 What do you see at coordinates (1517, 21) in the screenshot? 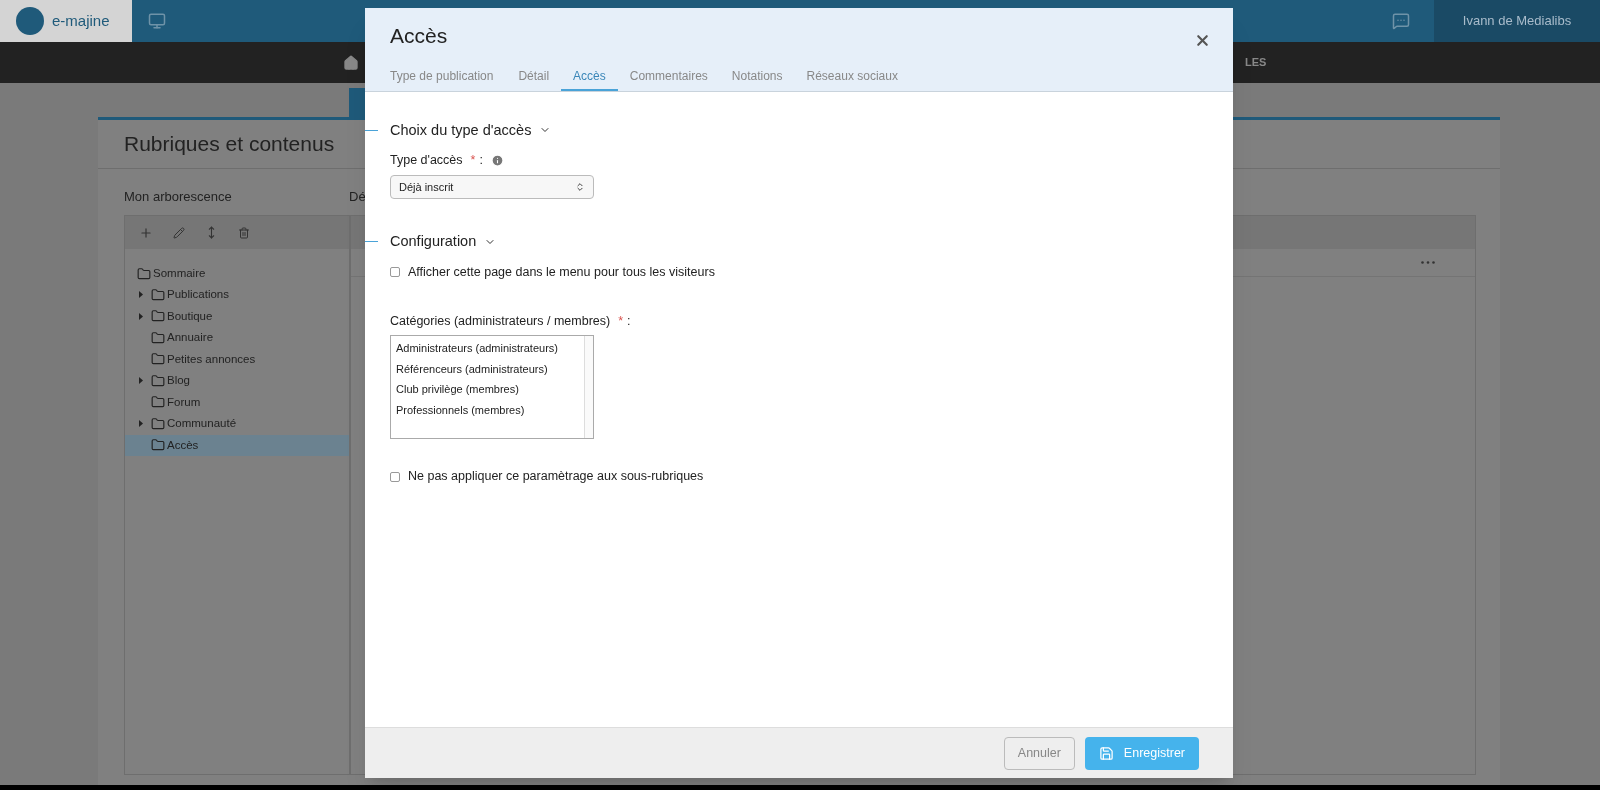
I see `user-menu: Ivann de Medialibs` at bounding box center [1517, 21].